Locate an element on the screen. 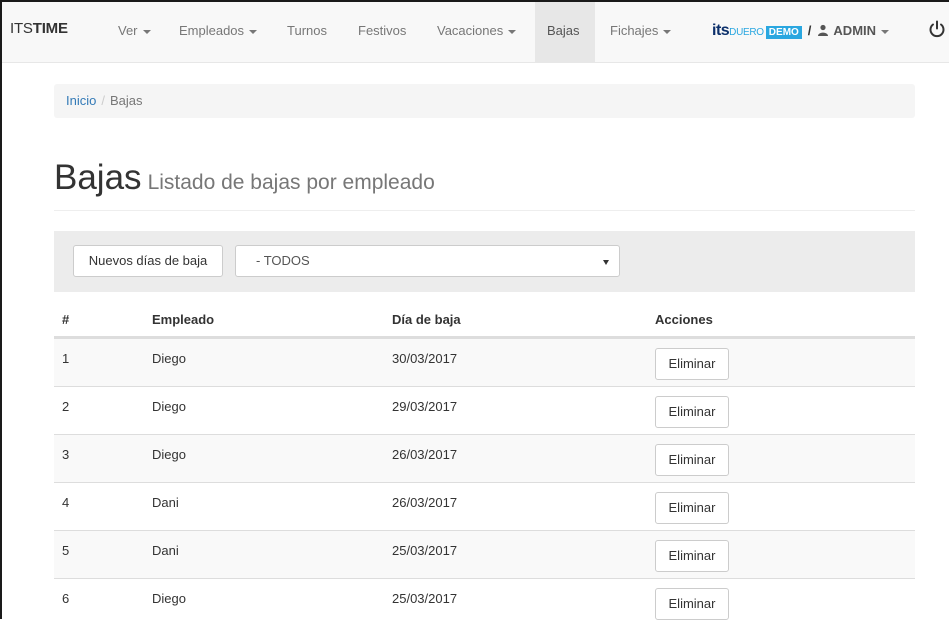  new-leave-days-button: Nuevos días de baja is located at coordinates (148, 261).